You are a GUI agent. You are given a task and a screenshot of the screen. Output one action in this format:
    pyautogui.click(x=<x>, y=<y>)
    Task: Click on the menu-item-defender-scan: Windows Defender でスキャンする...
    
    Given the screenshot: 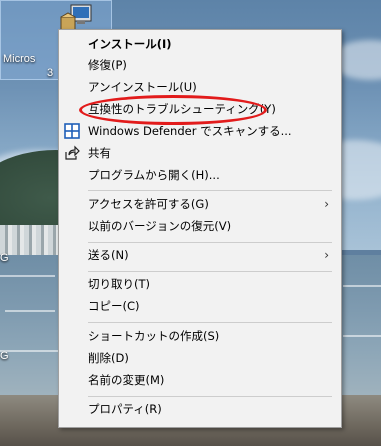 What is the action you would take?
    pyautogui.click(x=200, y=131)
    